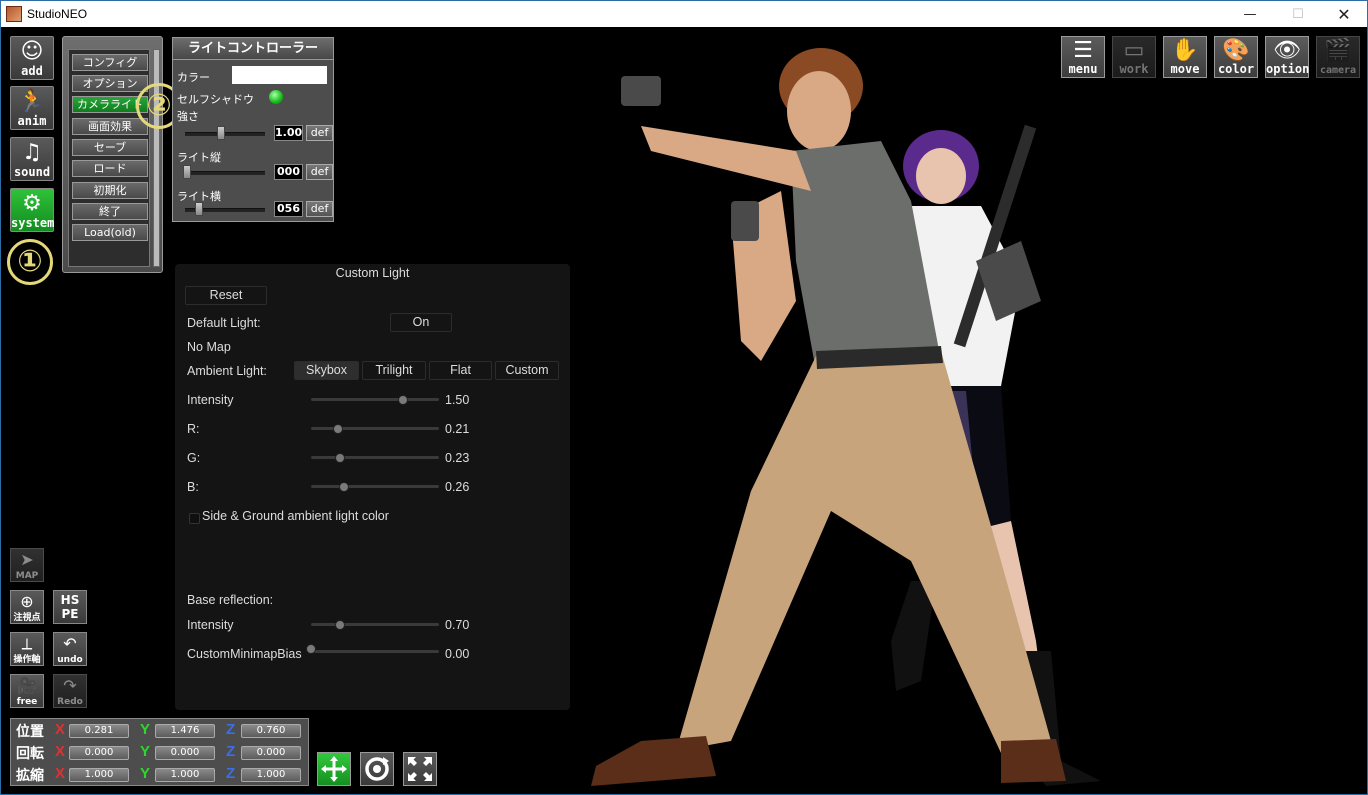 The width and height of the screenshot is (1368, 795). What do you see at coordinates (1298, 14) in the screenshot?
I see `maximize-button: ☐` at bounding box center [1298, 14].